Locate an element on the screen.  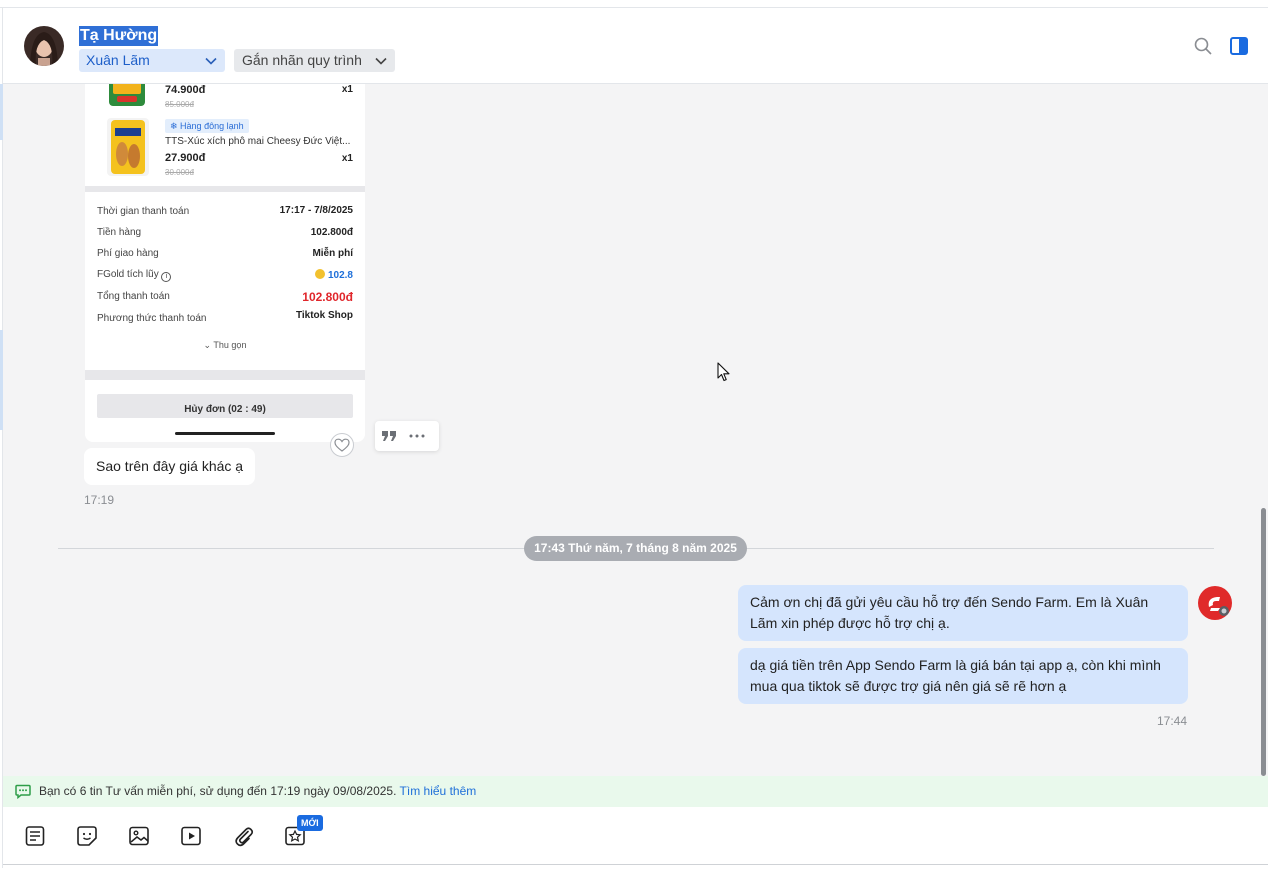
item-old-price: 85.000đ is located at coordinates (179, 104).